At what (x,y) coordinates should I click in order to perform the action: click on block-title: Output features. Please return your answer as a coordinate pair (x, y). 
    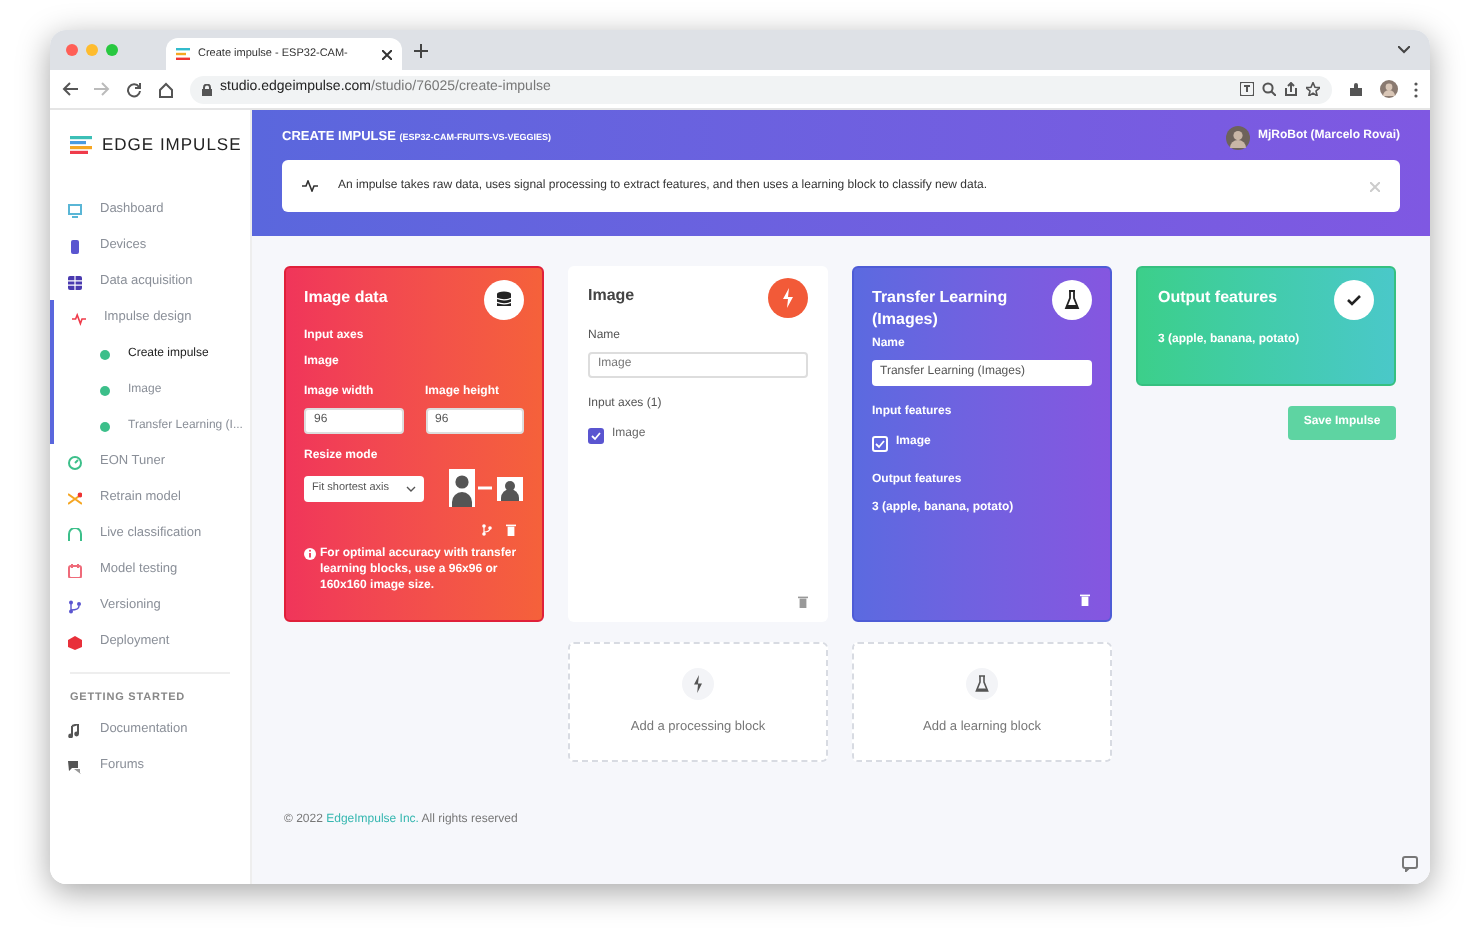
    Looking at the image, I should click on (1218, 297).